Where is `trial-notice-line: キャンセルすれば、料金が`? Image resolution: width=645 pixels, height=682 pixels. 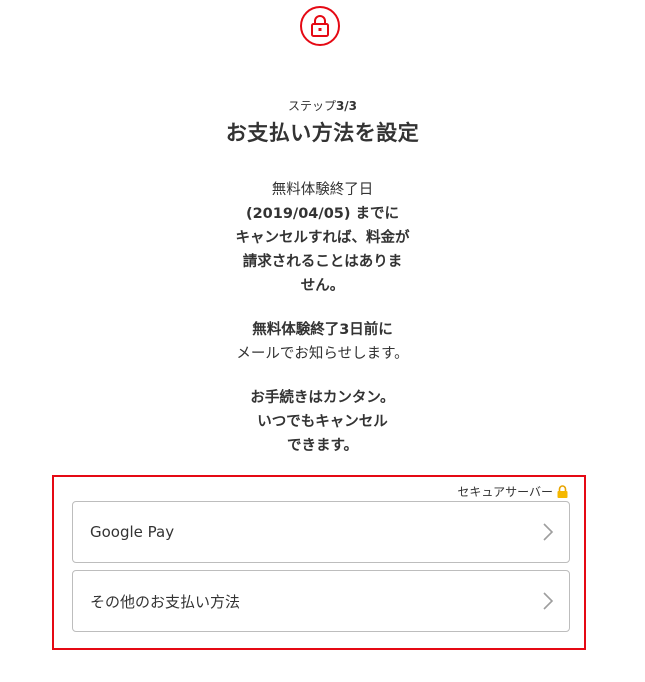 trial-notice-line: キャンセルすれば、料金が is located at coordinates (322, 238).